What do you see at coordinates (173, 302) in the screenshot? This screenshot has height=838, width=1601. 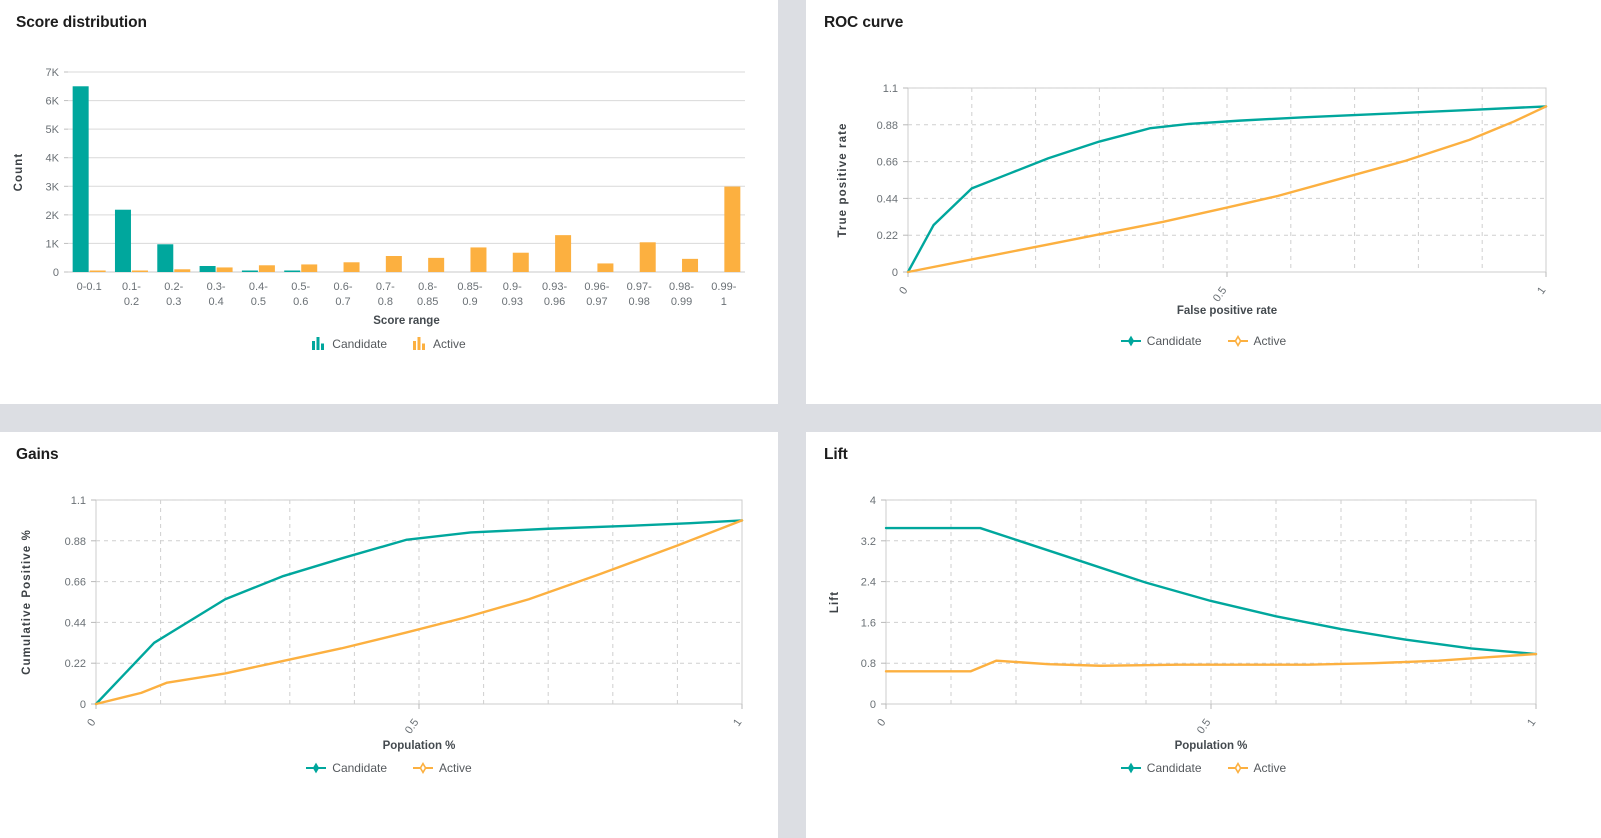 I see `svg-text: 0.3` at bounding box center [173, 302].